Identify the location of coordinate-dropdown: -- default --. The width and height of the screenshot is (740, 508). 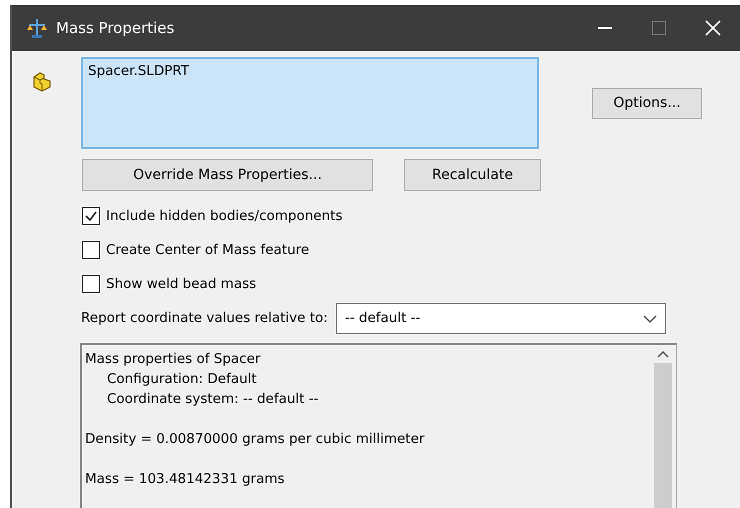
(501, 318).